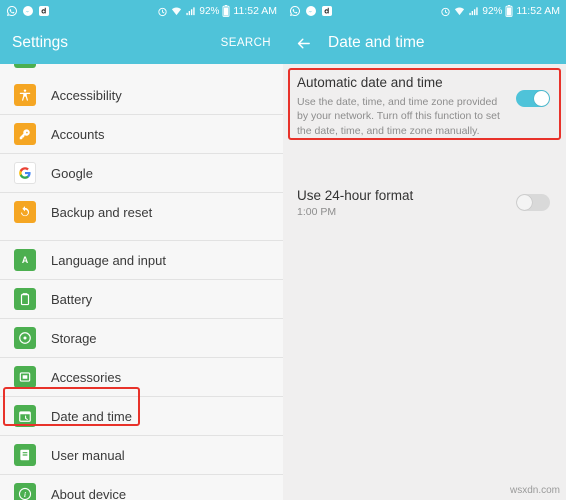 Image resolution: width=566 pixels, height=500 pixels. Describe the element at coordinates (141, 455) in the screenshot. I see `sidebar-item-user-manual: User manual` at that location.